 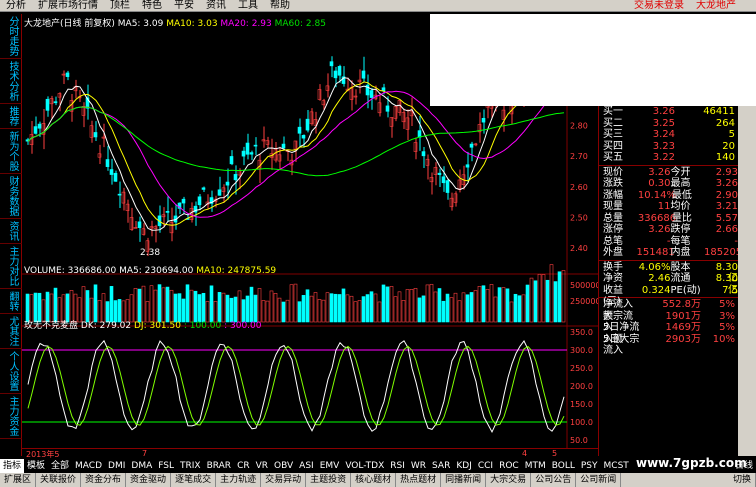 I want to click on indicator-tab: CCI, so click(x=485, y=466).